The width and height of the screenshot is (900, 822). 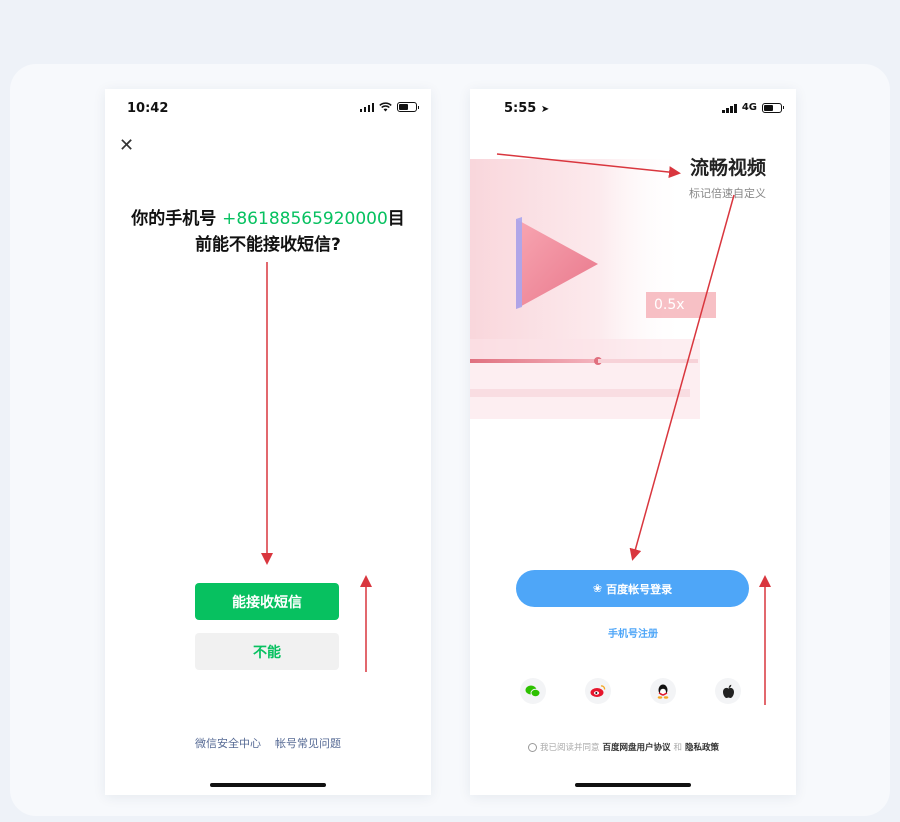 I want to click on user-agreement-link: 百度网盘用户协议, so click(x=637, y=747).